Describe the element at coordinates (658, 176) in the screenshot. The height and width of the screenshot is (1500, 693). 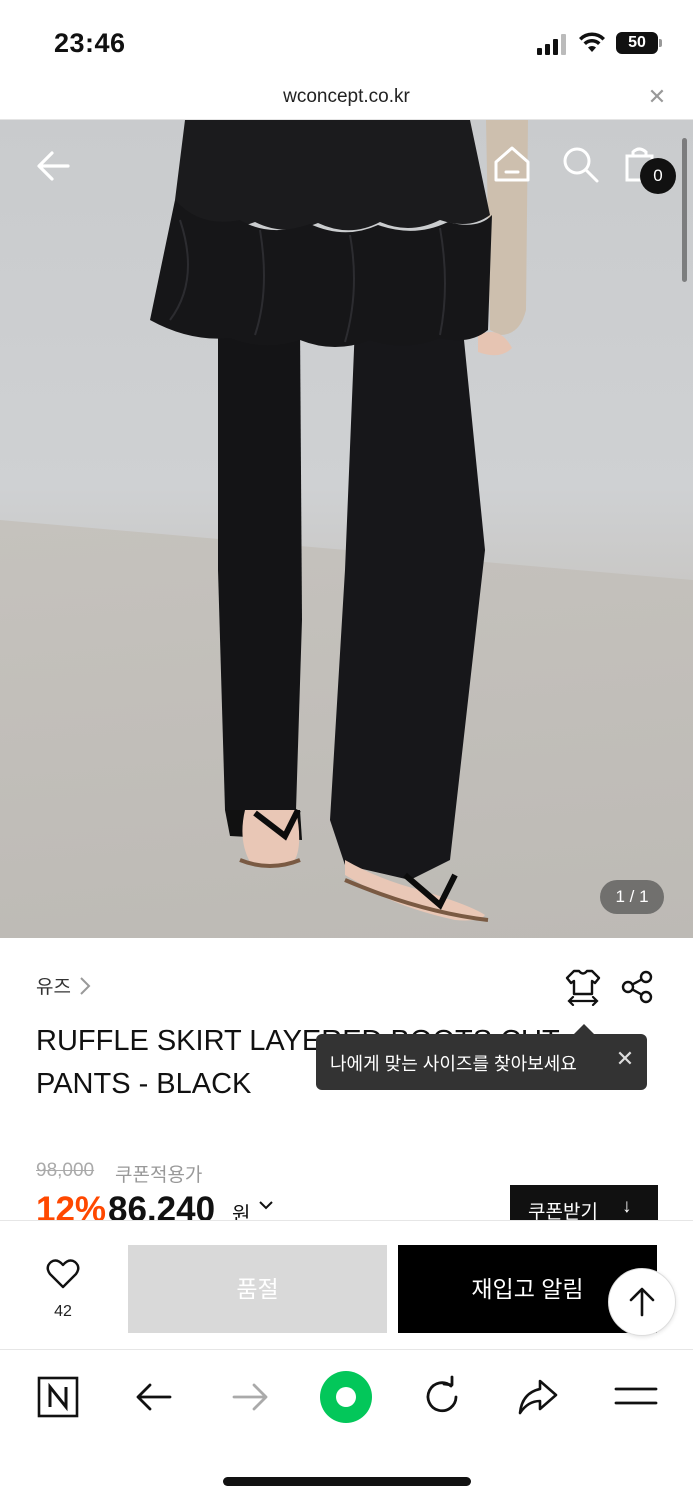
I see `cart-count-badge: 0` at that location.